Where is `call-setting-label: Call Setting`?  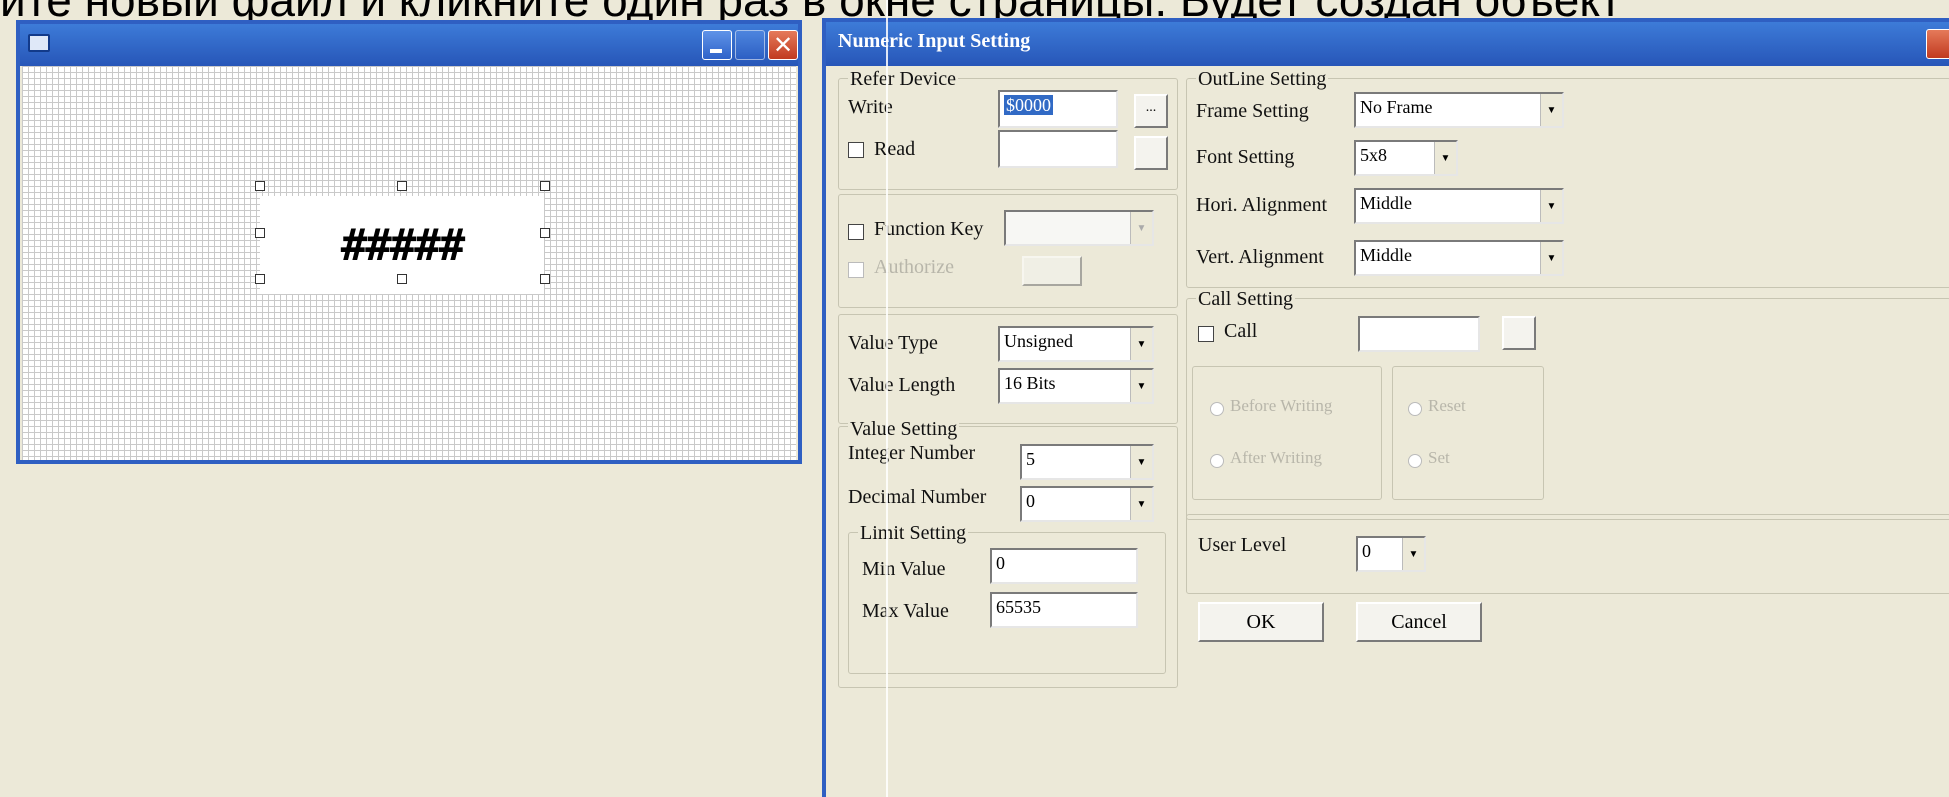
call-setting-label: Call Setting is located at coordinates (1245, 299).